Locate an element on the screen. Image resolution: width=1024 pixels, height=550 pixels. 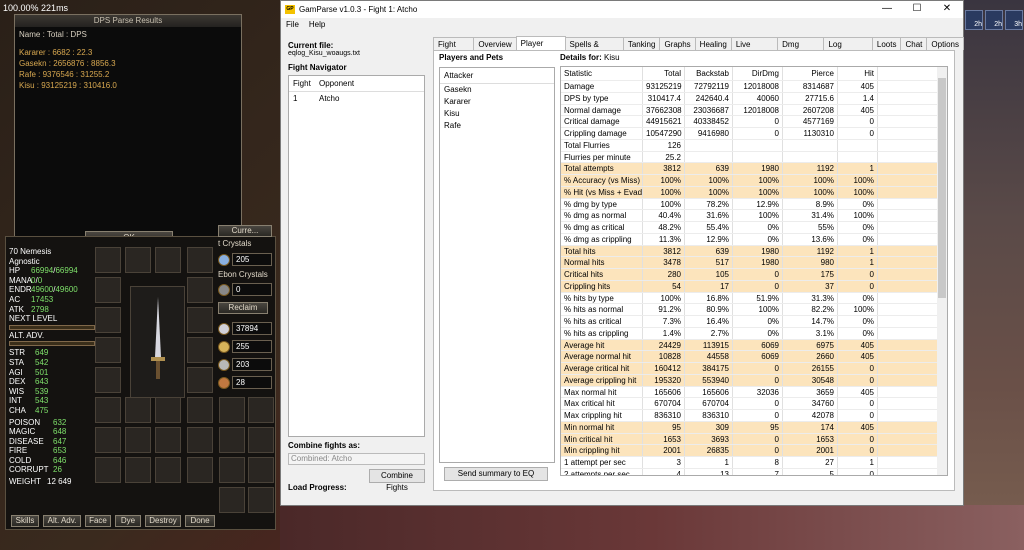
table-row: % dmg as crippling 11.3% 12.9% 0% 13.6% 0% is located at coordinates (754, 239).